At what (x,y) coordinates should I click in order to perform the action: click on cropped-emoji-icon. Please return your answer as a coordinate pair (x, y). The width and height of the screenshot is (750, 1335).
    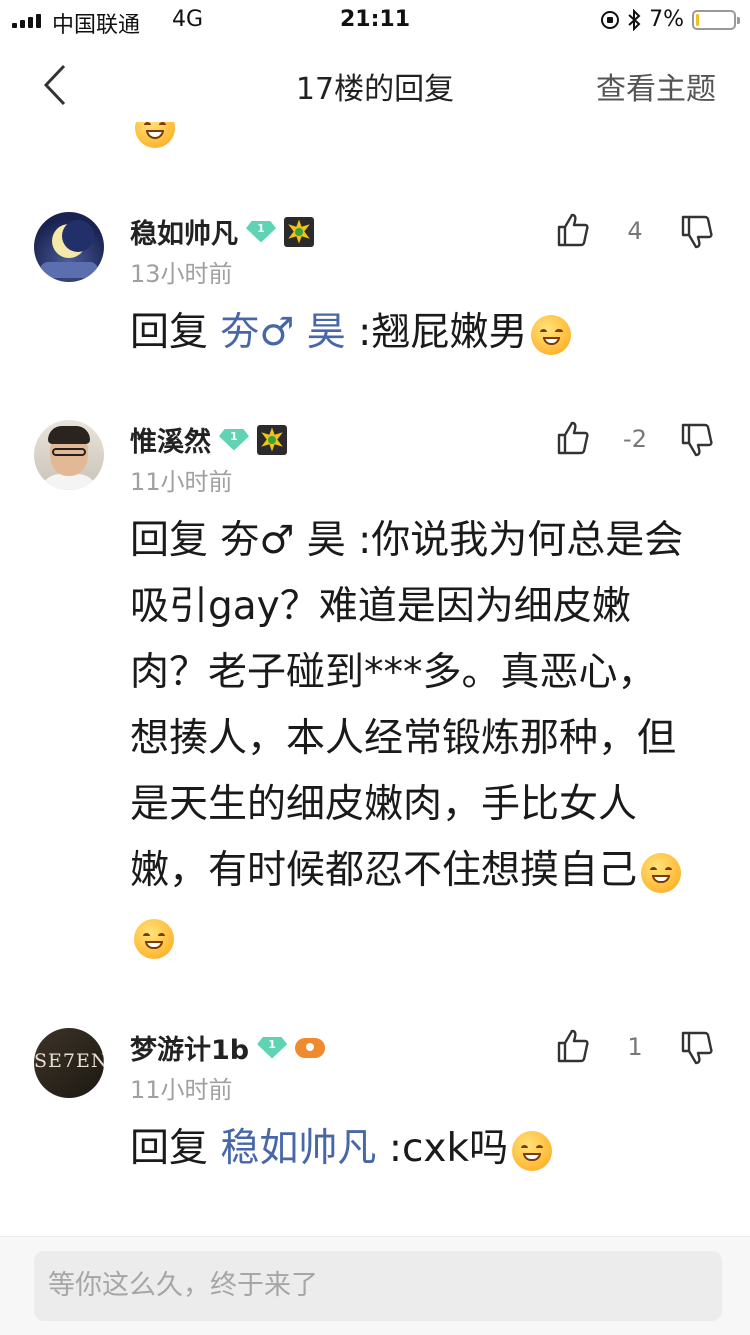
    Looking at the image, I should click on (155, 135).